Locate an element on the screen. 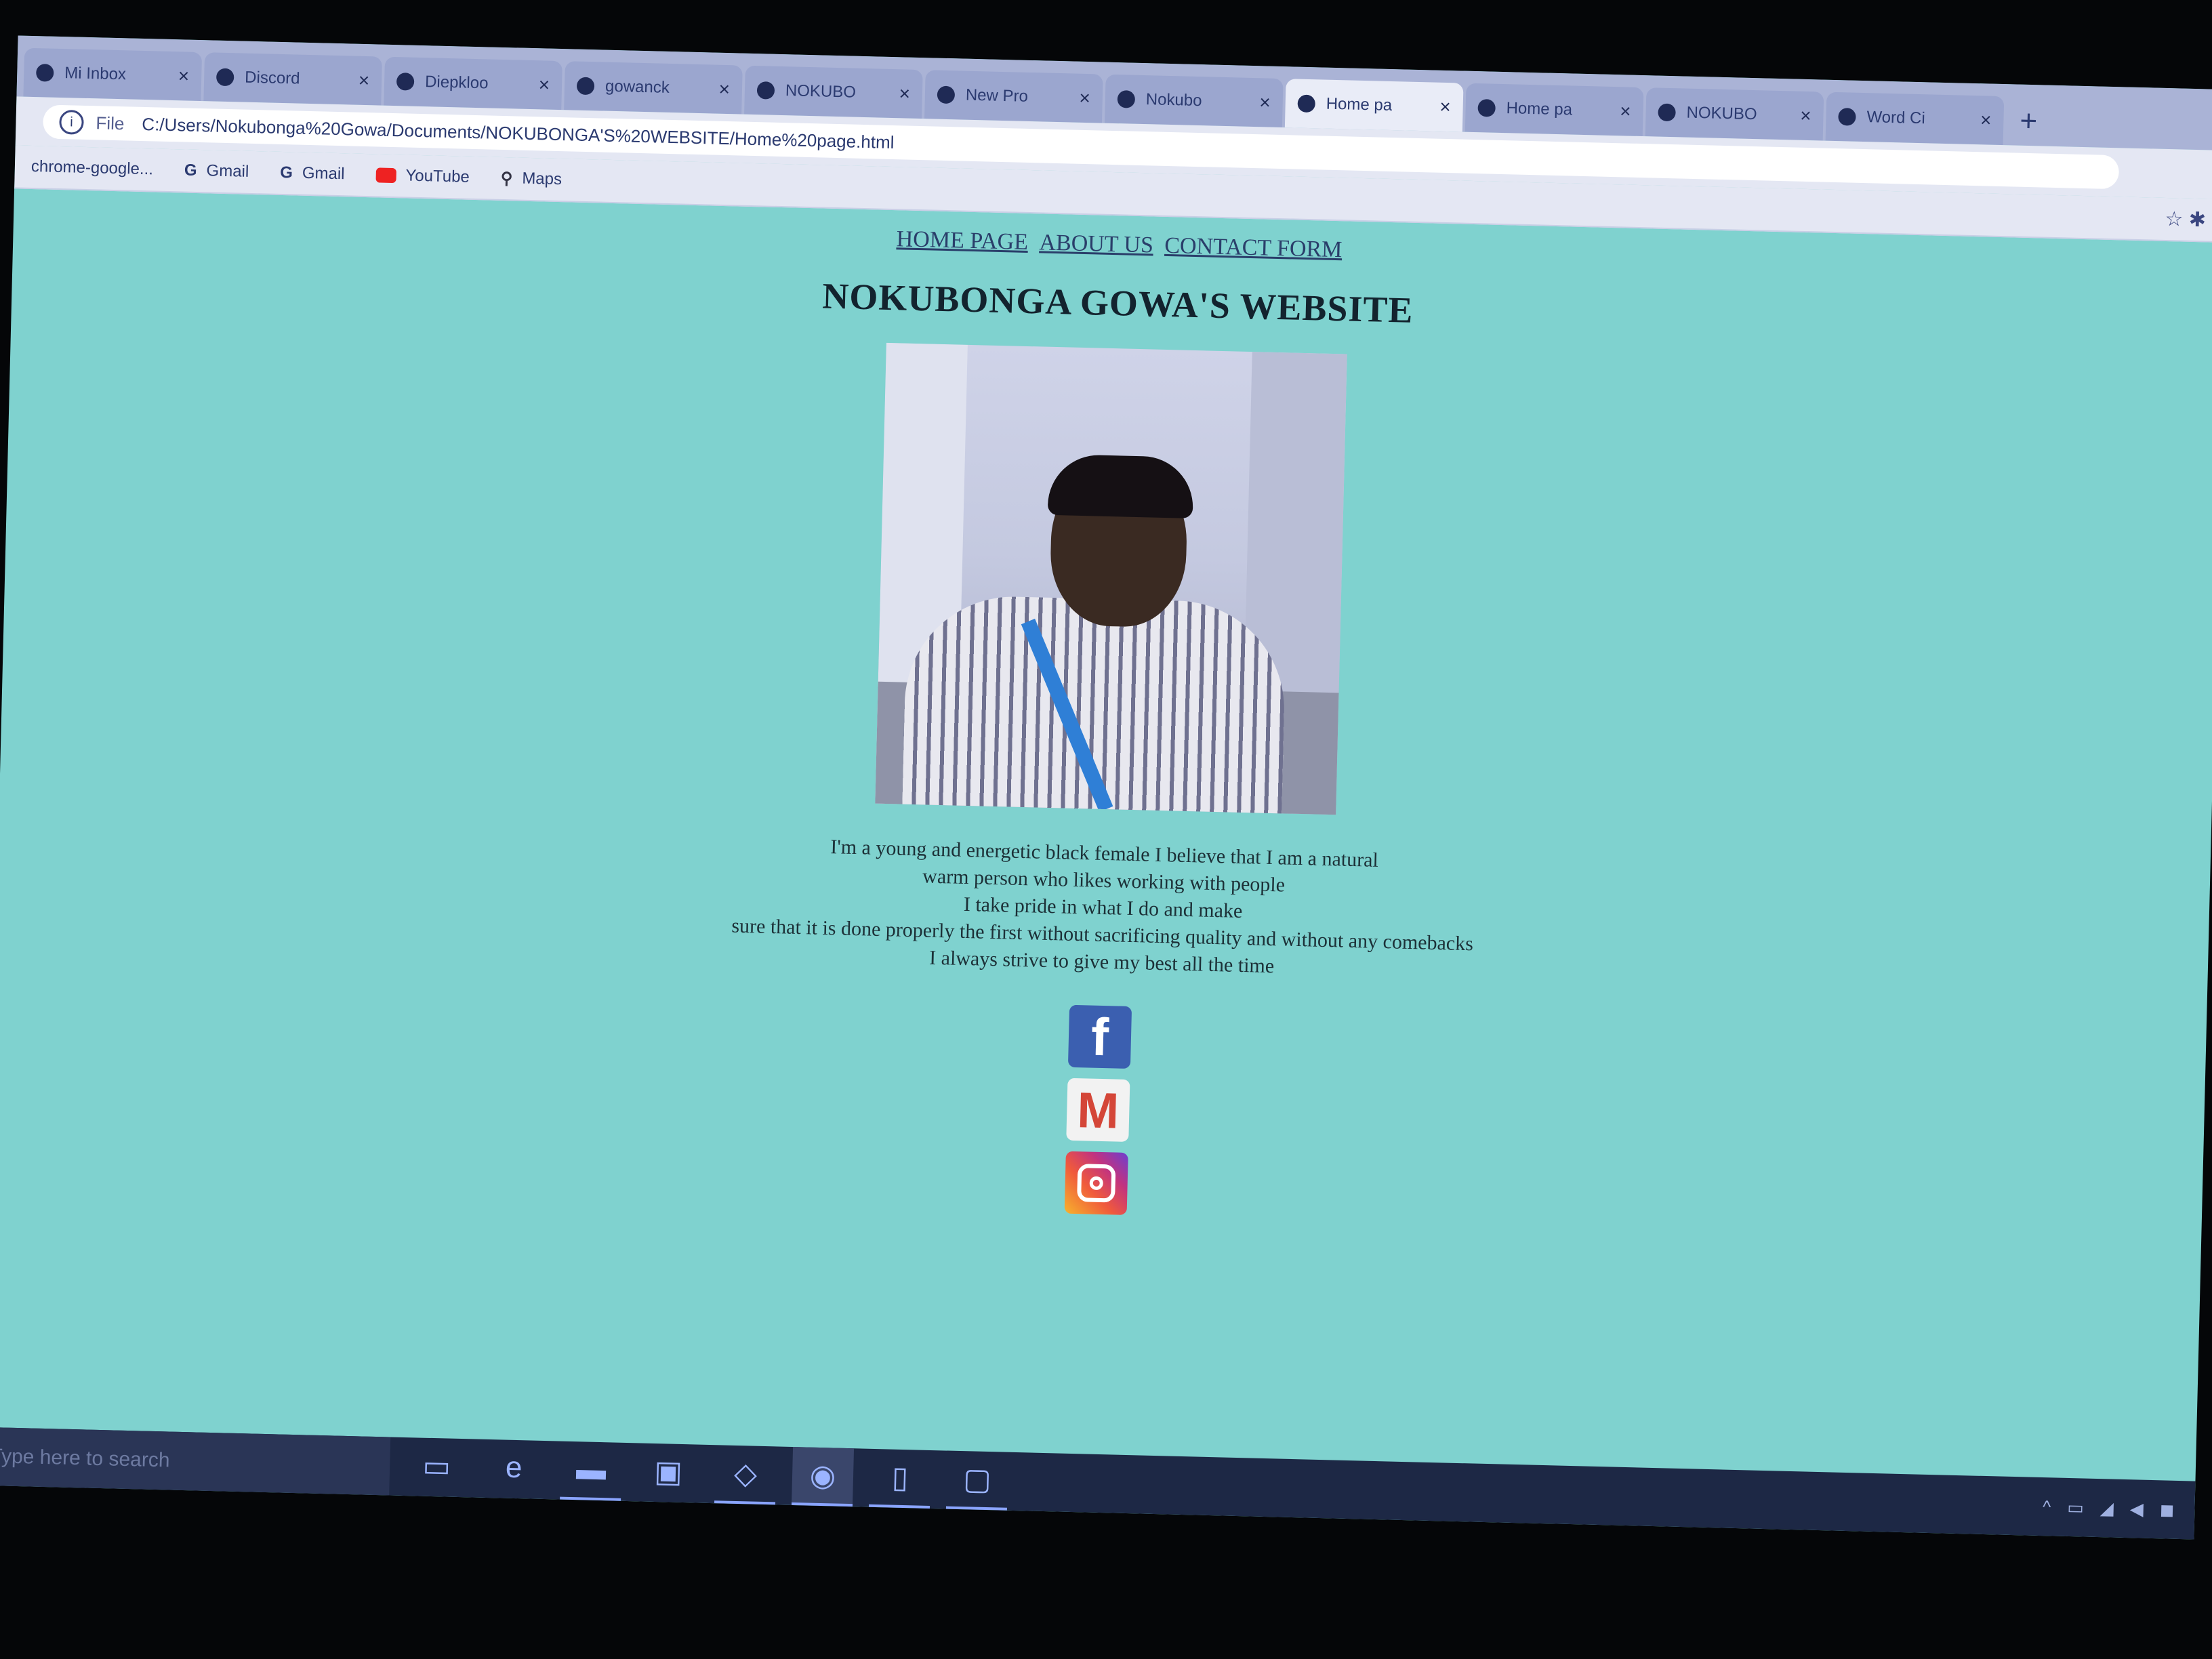 The height and width of the screenshot is (1659, 2212). window-icon: ▢ is located at coordinates (976, 1480).